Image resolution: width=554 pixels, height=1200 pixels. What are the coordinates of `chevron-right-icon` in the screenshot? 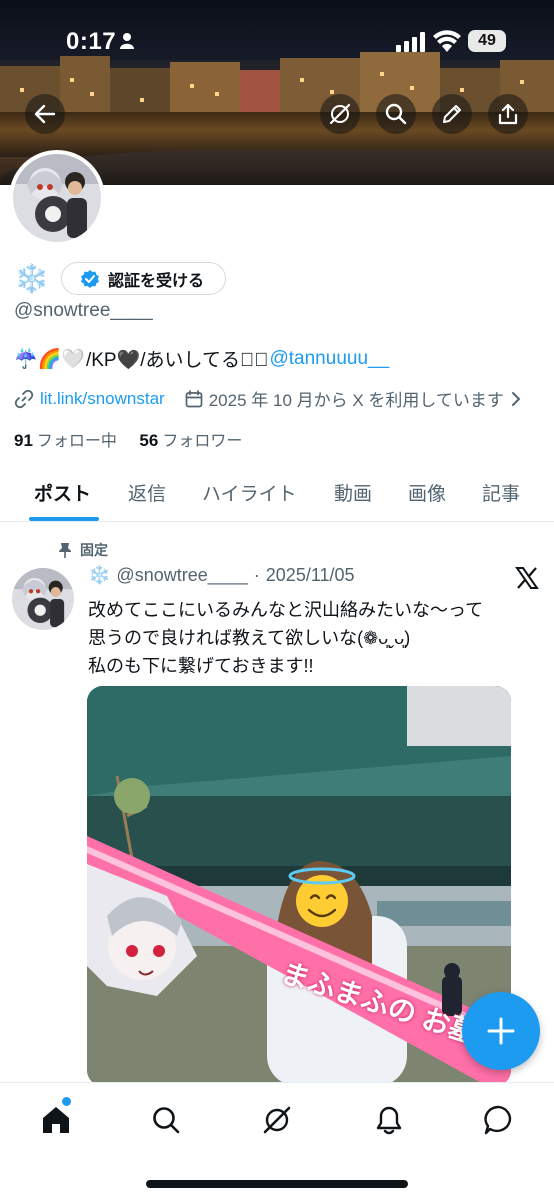 It's located at (516, 399).